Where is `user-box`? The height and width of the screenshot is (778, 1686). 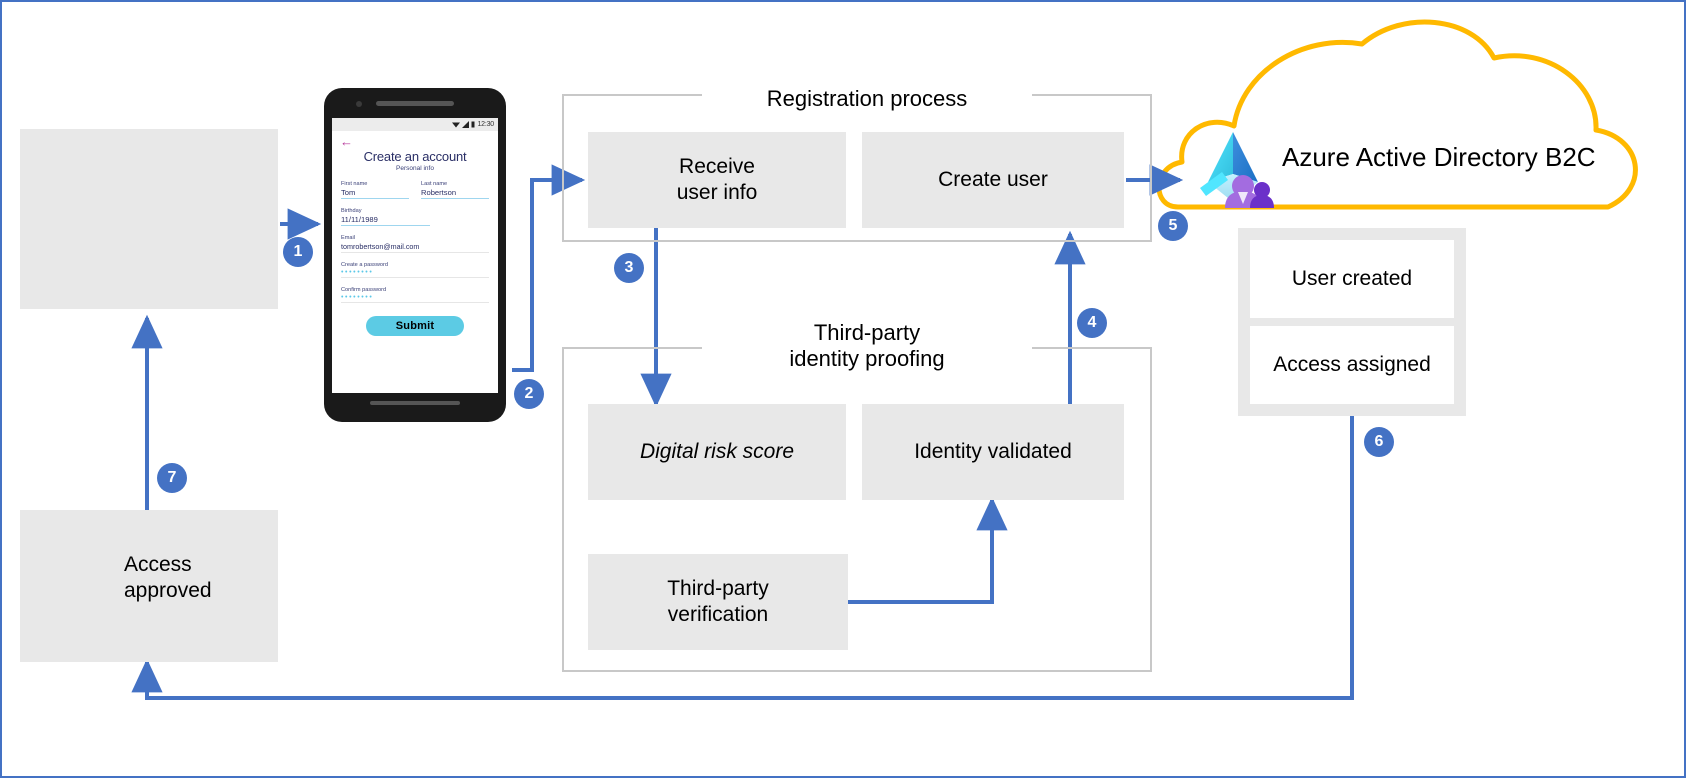
user-box is located at coordinates (149, 219).